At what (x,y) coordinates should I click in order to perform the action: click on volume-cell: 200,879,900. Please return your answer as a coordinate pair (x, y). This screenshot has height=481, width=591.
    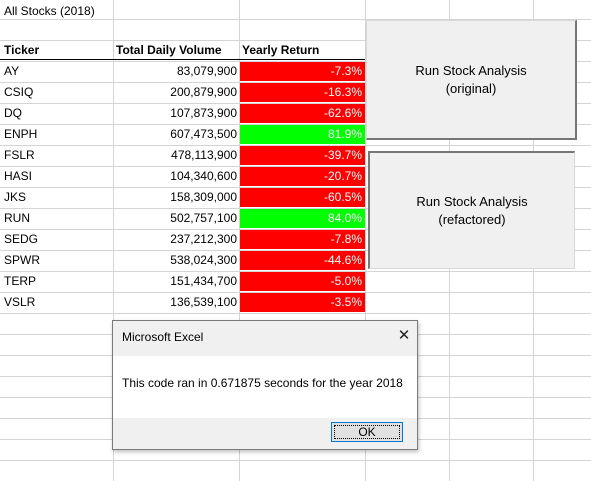
    Looking at the image, I should click on (175, 92).